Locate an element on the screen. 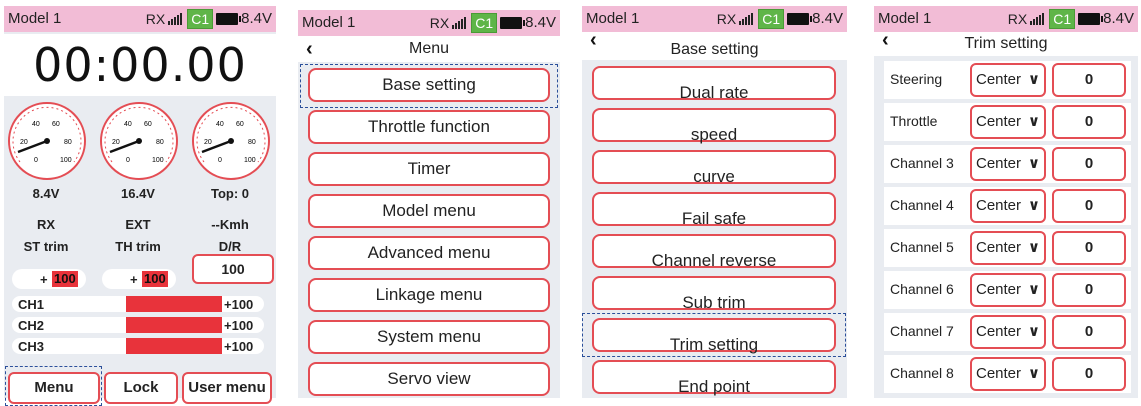 The width and height of the screenshot is (1141, 406). page-title: Base setting is located at coordinates (714, 49).